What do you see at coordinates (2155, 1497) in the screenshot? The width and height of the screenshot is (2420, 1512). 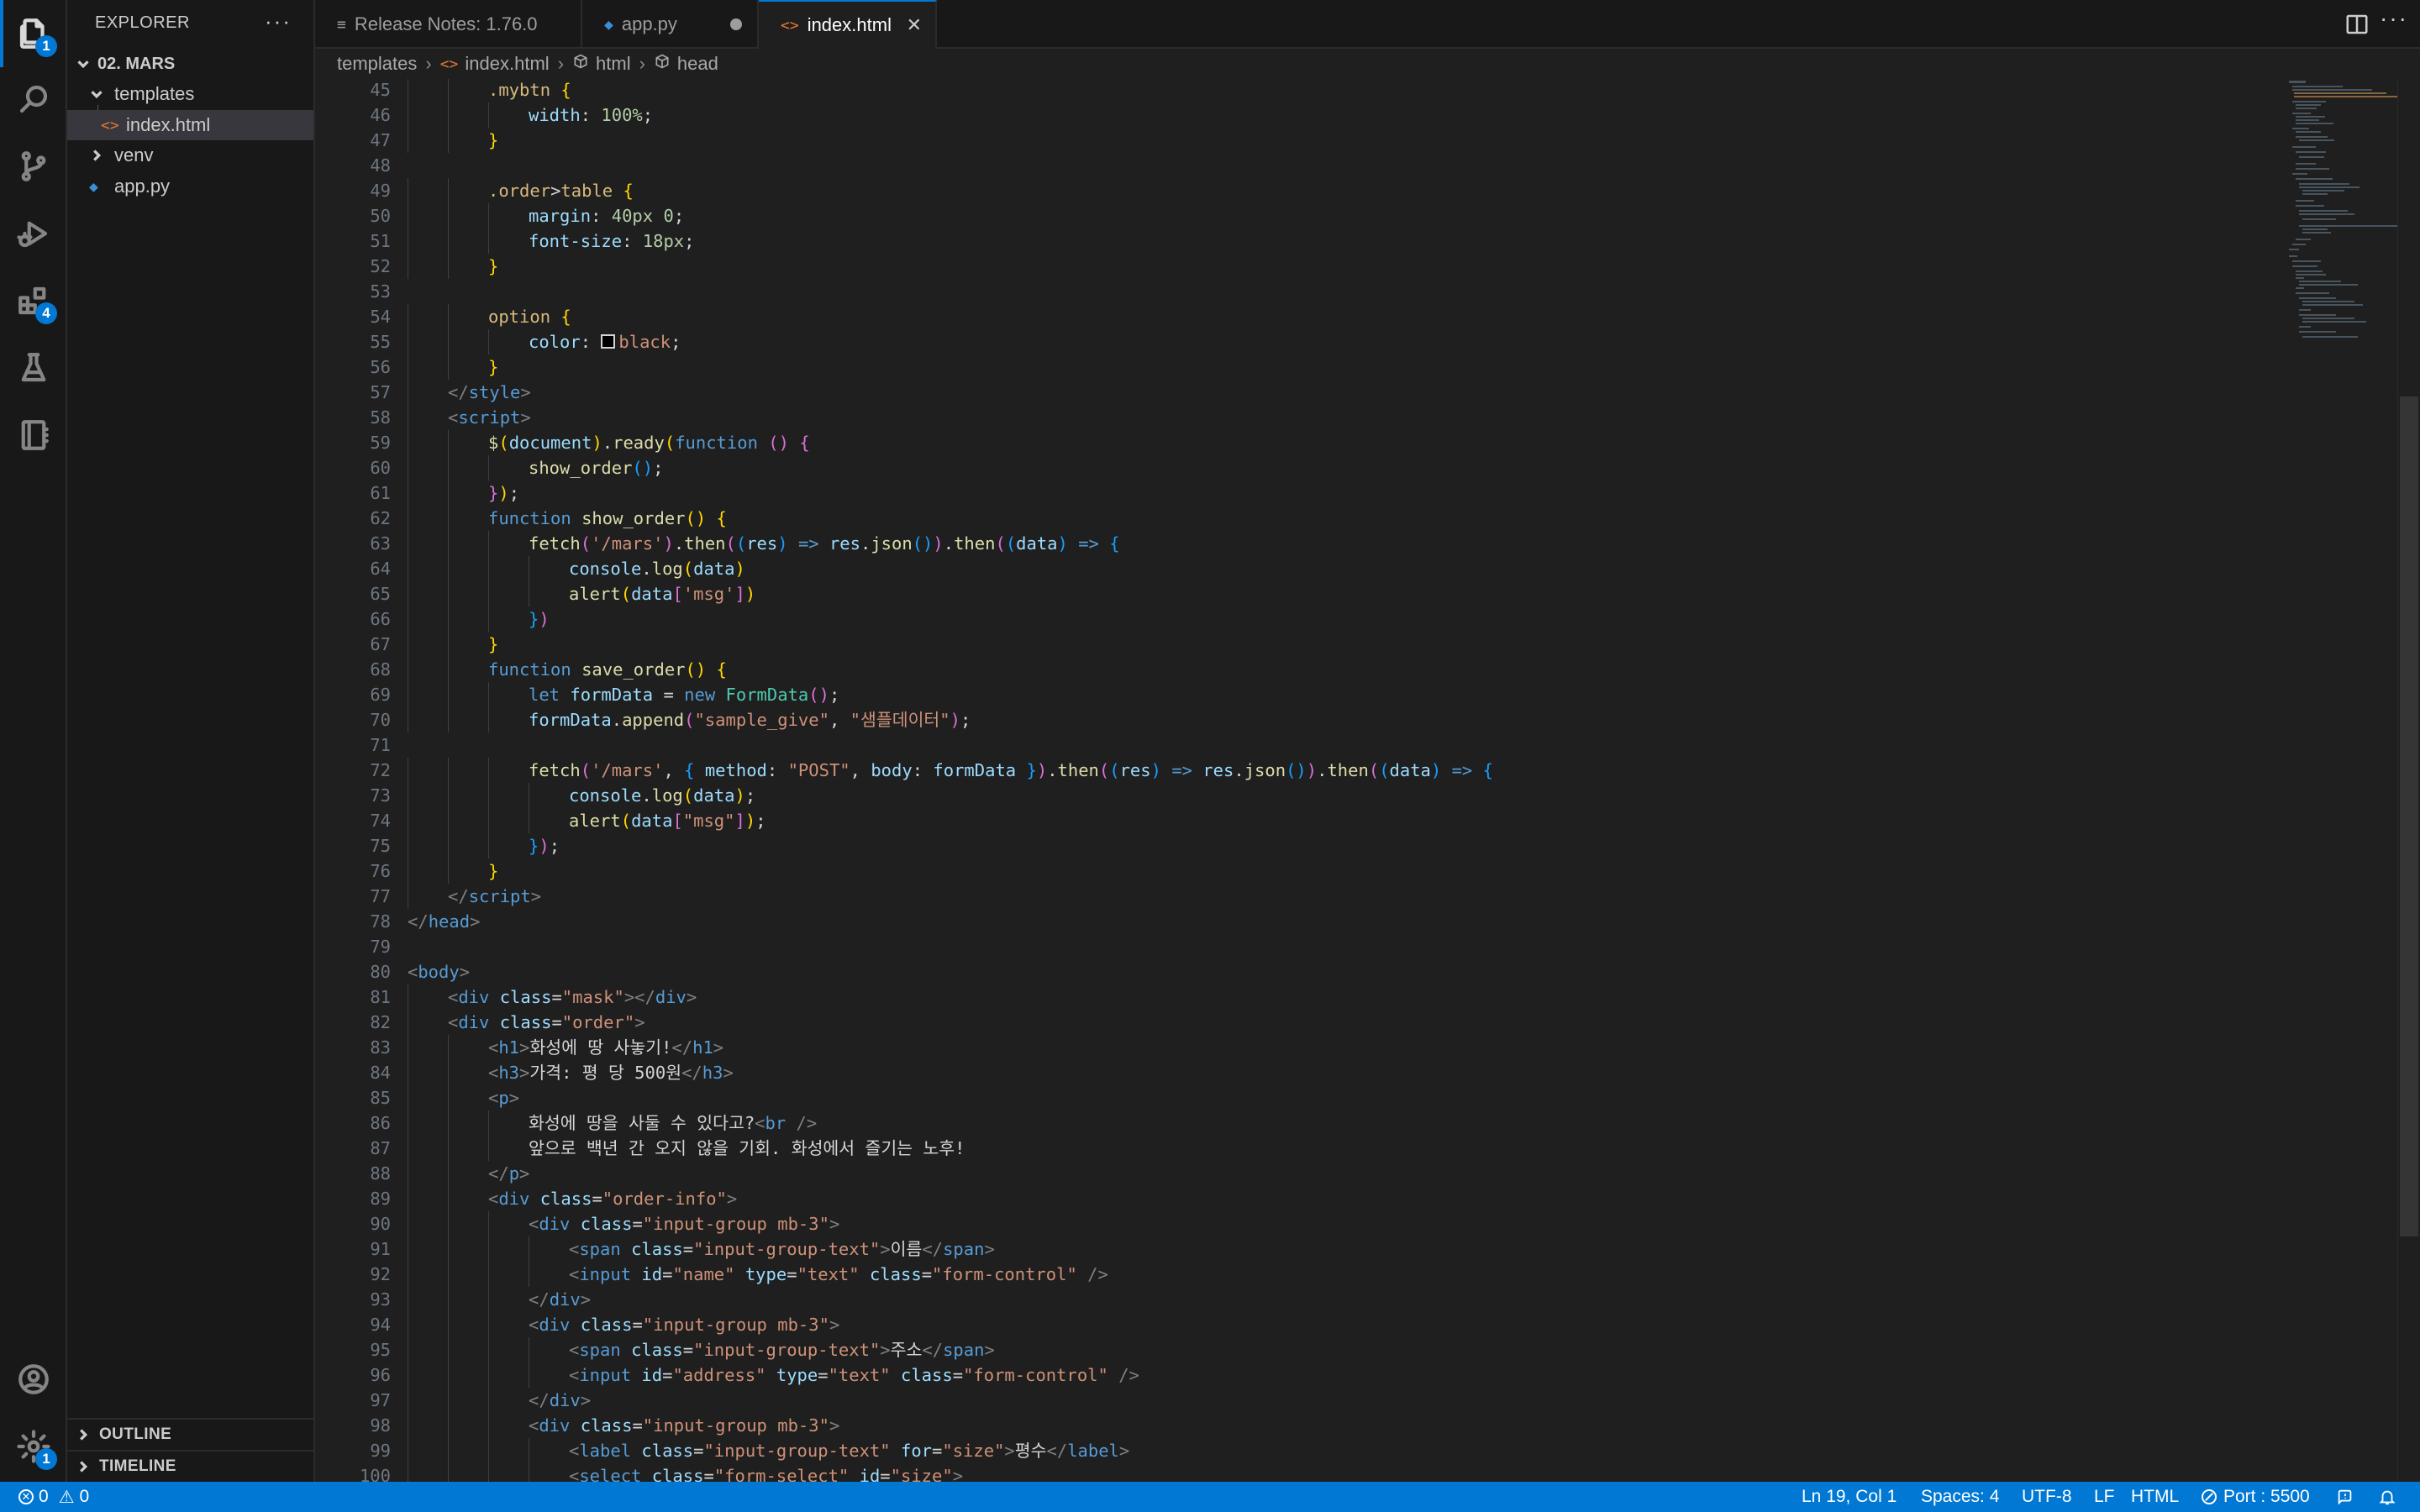 I see `language-mode-status-item: HTML` at bounding box center [2155, 1497].